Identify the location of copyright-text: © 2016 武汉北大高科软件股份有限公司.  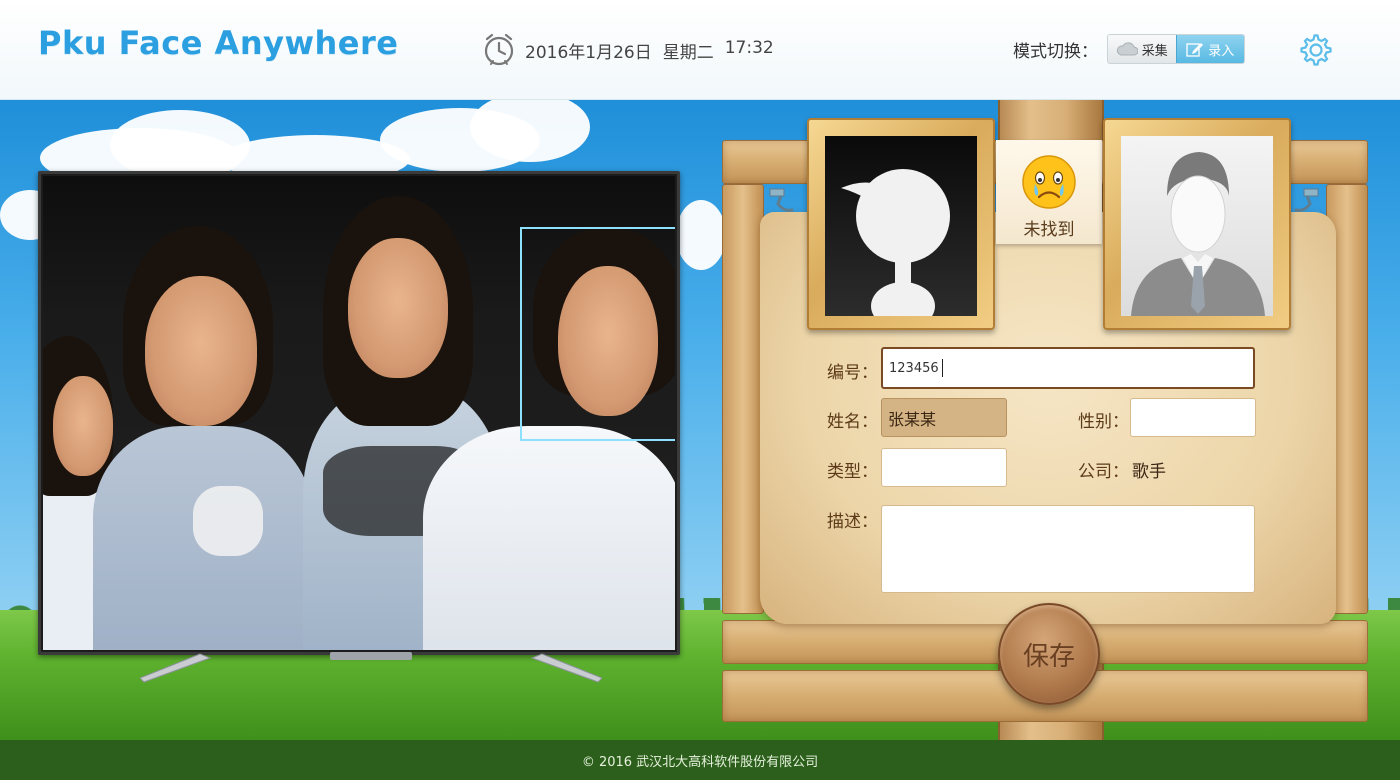
(700, 762).